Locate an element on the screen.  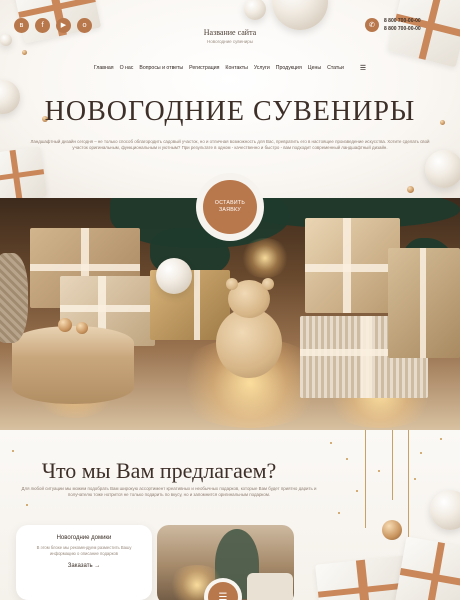
nav-item-services: Услуги is located at coordinates (262, 68).